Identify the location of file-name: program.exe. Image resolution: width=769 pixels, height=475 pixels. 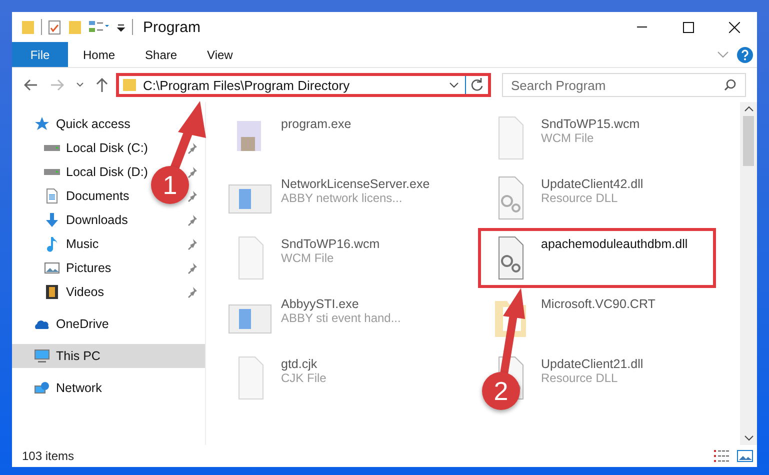
(316, 124).